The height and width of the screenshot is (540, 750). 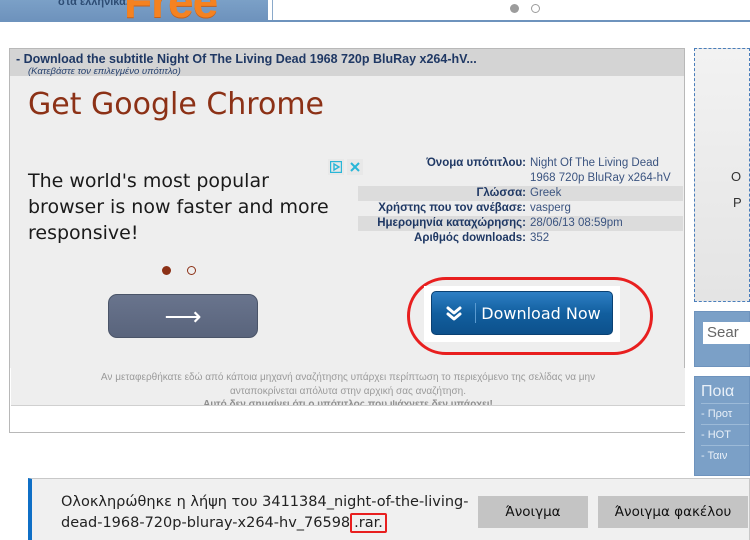 What do you see at coordinates (673, 512) in the screenshot?
I see `open-folder-button: Άνοιγμα φακέλου` at bounding box center [673, 512].